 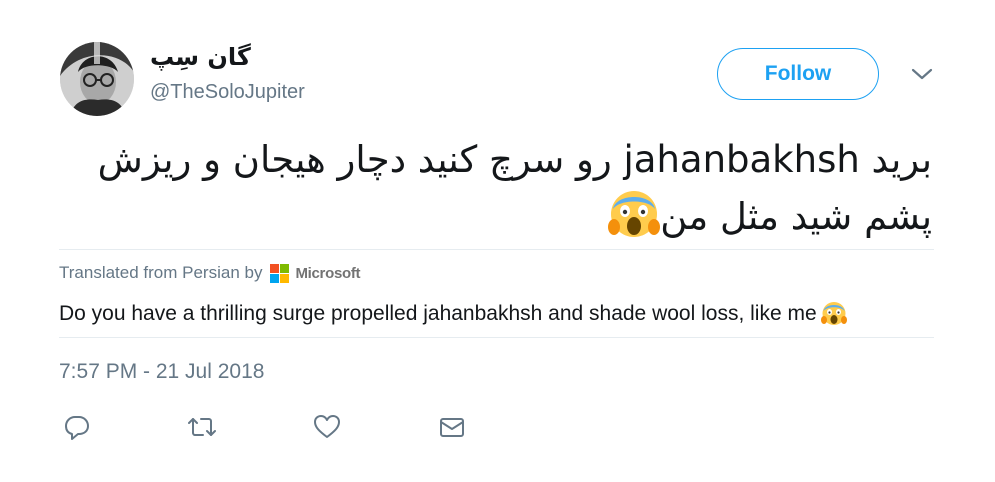 I want to click on translation-provider: Microsoft, so click(x=327, y=273).